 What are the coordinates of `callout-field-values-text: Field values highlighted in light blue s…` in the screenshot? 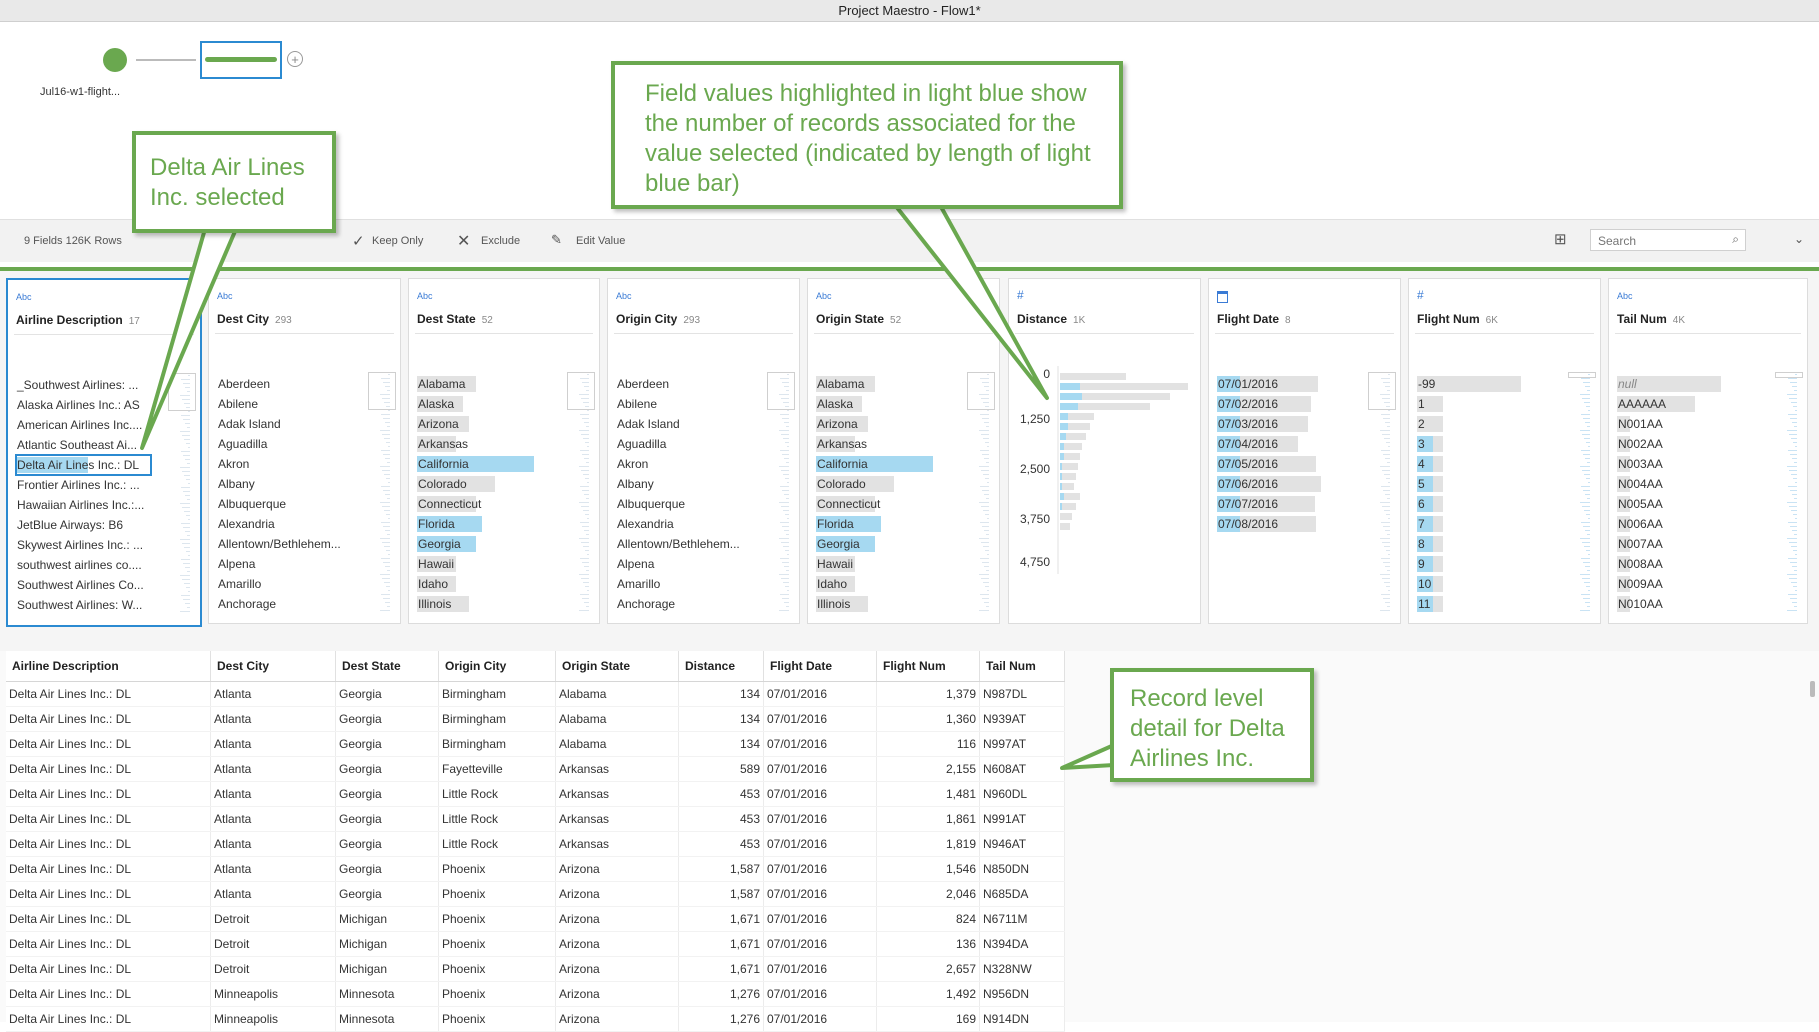 It's located at (868, 138).